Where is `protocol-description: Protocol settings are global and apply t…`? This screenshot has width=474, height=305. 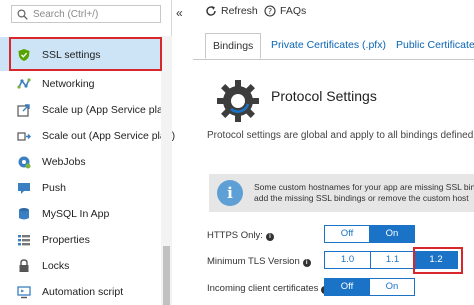 protocol-description: Protocol settings are global and apply t… is located at coordinates (340, 135).